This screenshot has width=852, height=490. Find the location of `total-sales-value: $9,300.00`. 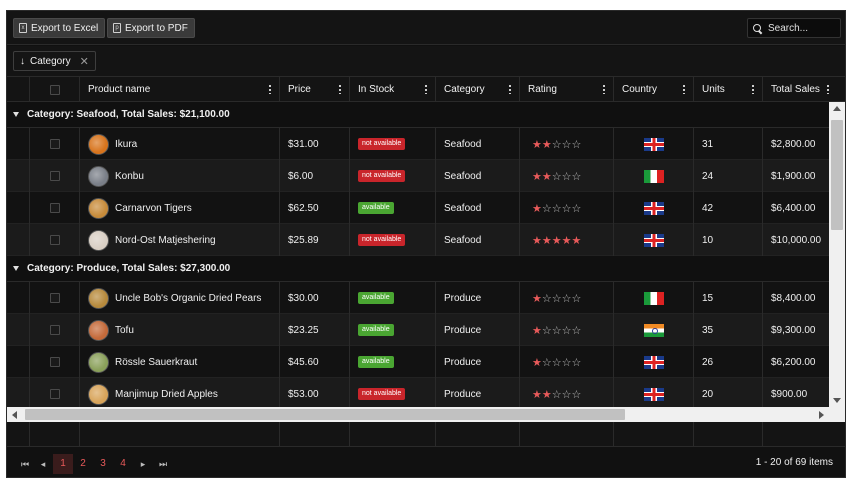

total-sales-value: $9,300.00 is located at coordinates (793, 330).